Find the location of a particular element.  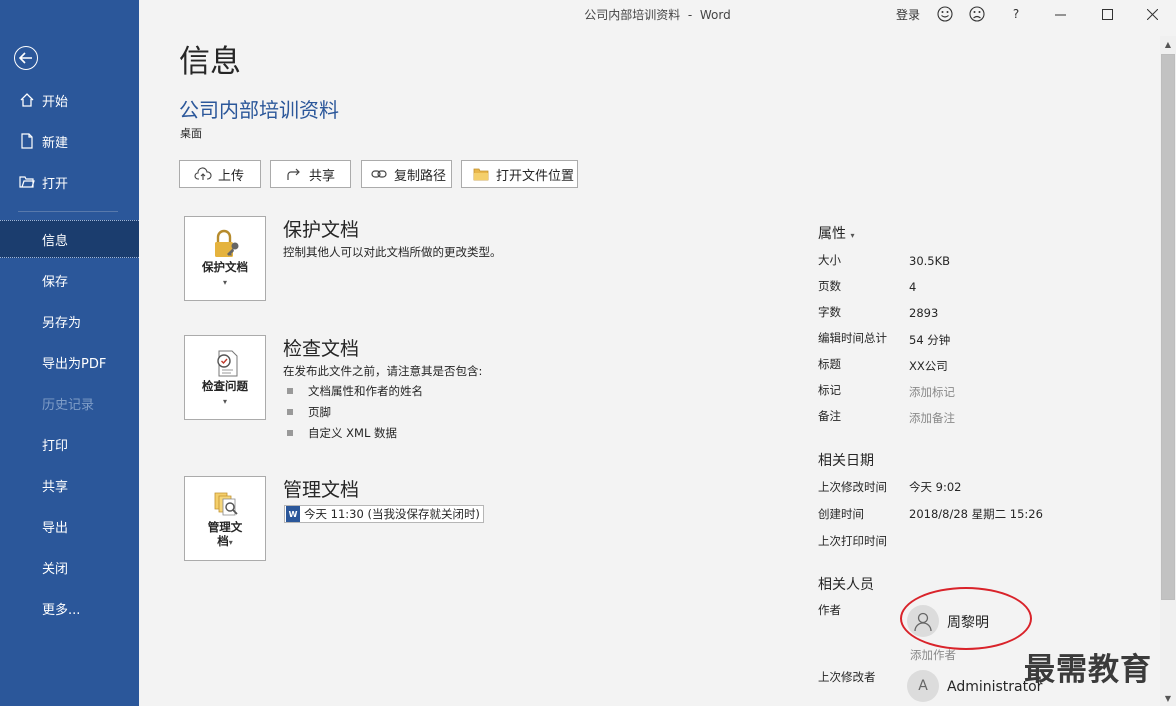

sidebar-item-open: 打开 is located at coordinates (69, 182).